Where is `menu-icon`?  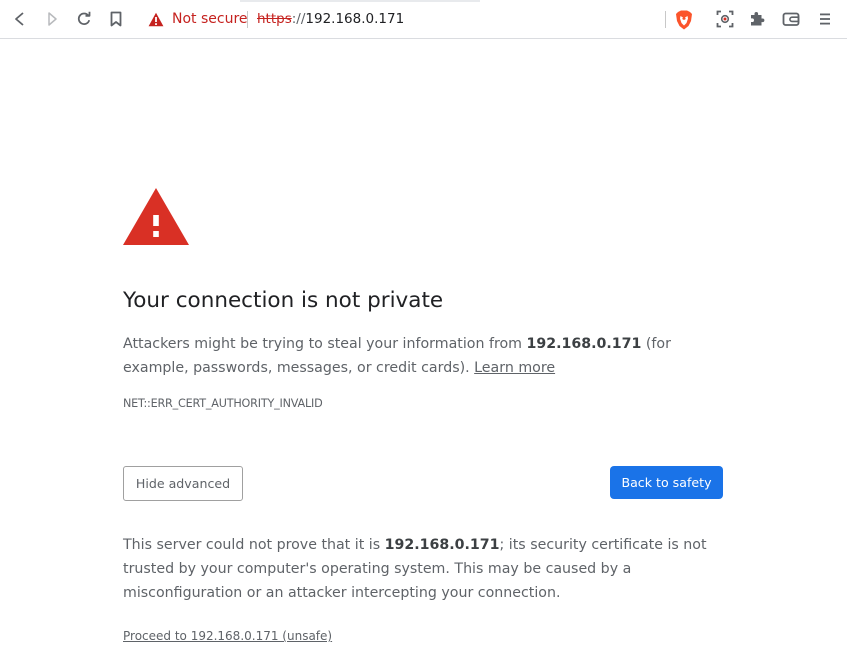 menu-icon is located at coordinates (825, 19).